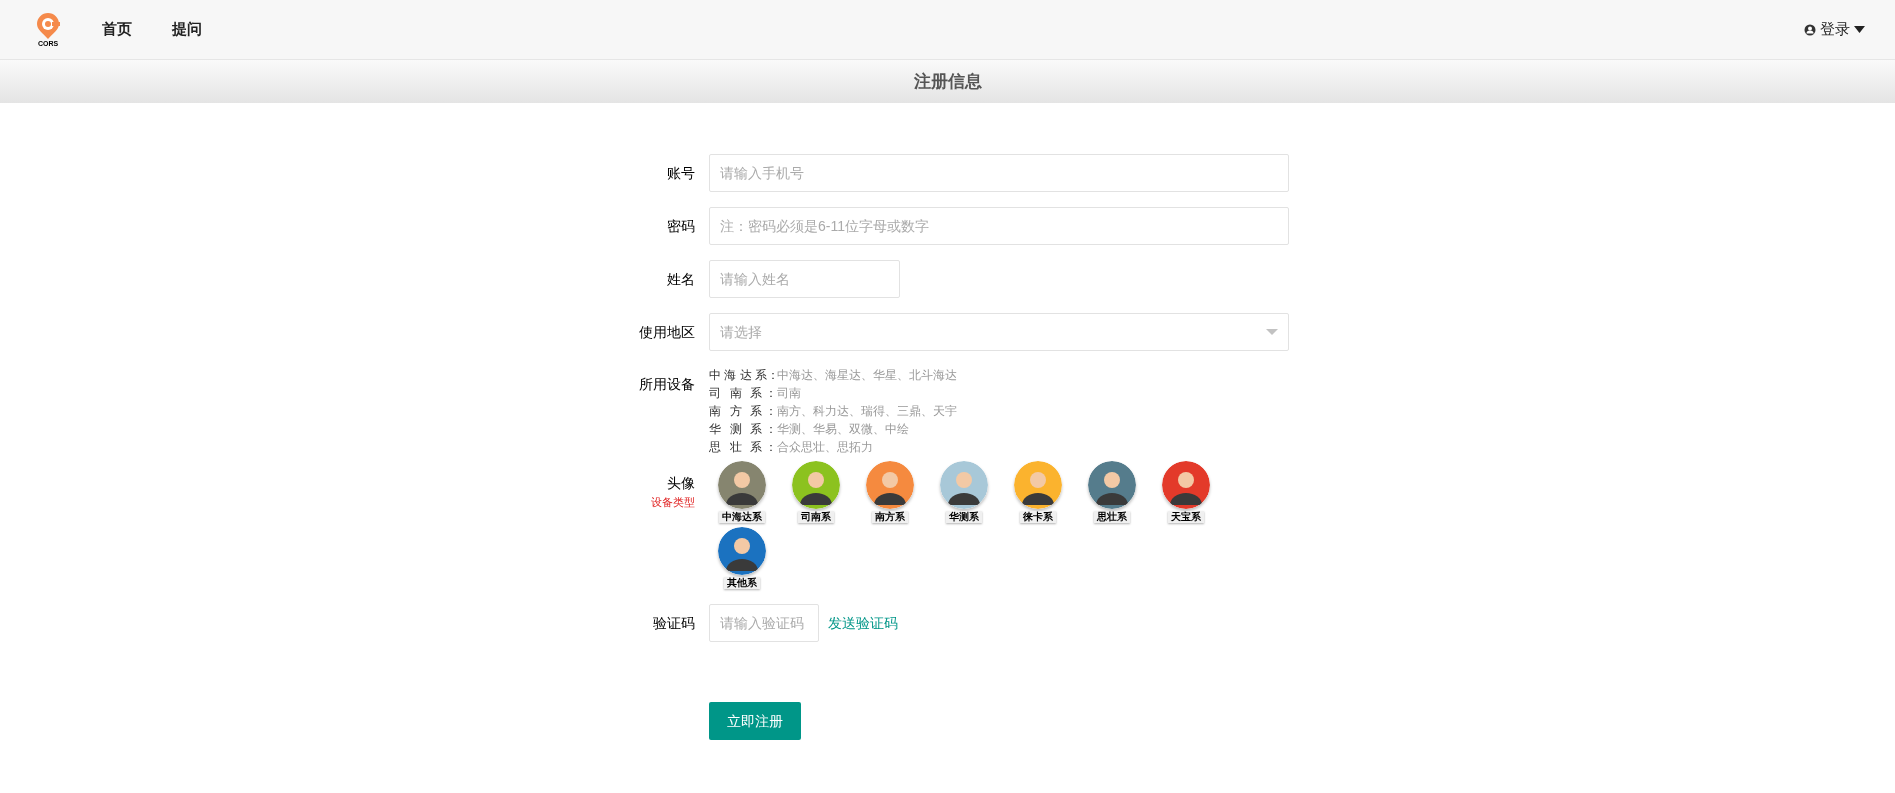 The width and height of the screenshot is (1895, 793). Describe the element at coordinates (667, 331) in the screenshot. I see `field-label: 使用地区` at that location.